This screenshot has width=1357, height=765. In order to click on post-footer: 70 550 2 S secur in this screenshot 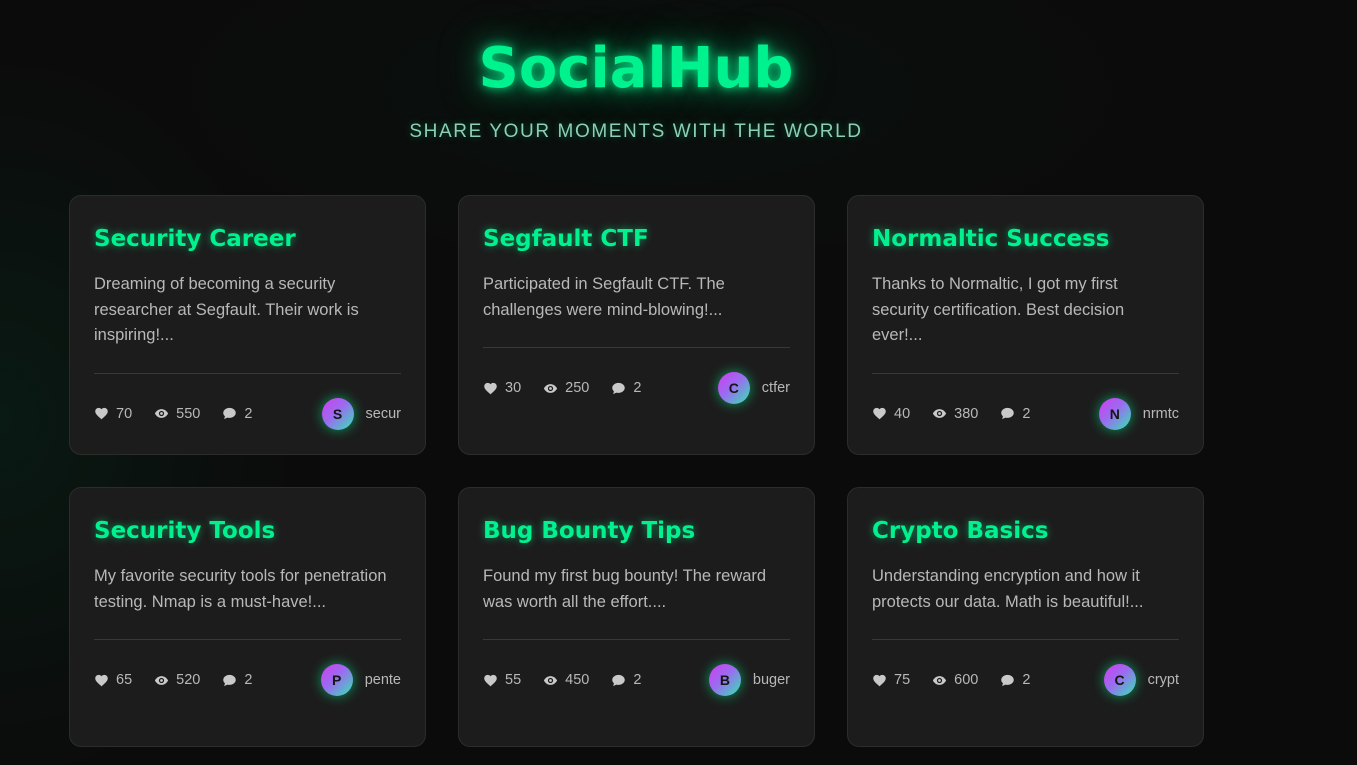, I will do `click(247, 414)`.